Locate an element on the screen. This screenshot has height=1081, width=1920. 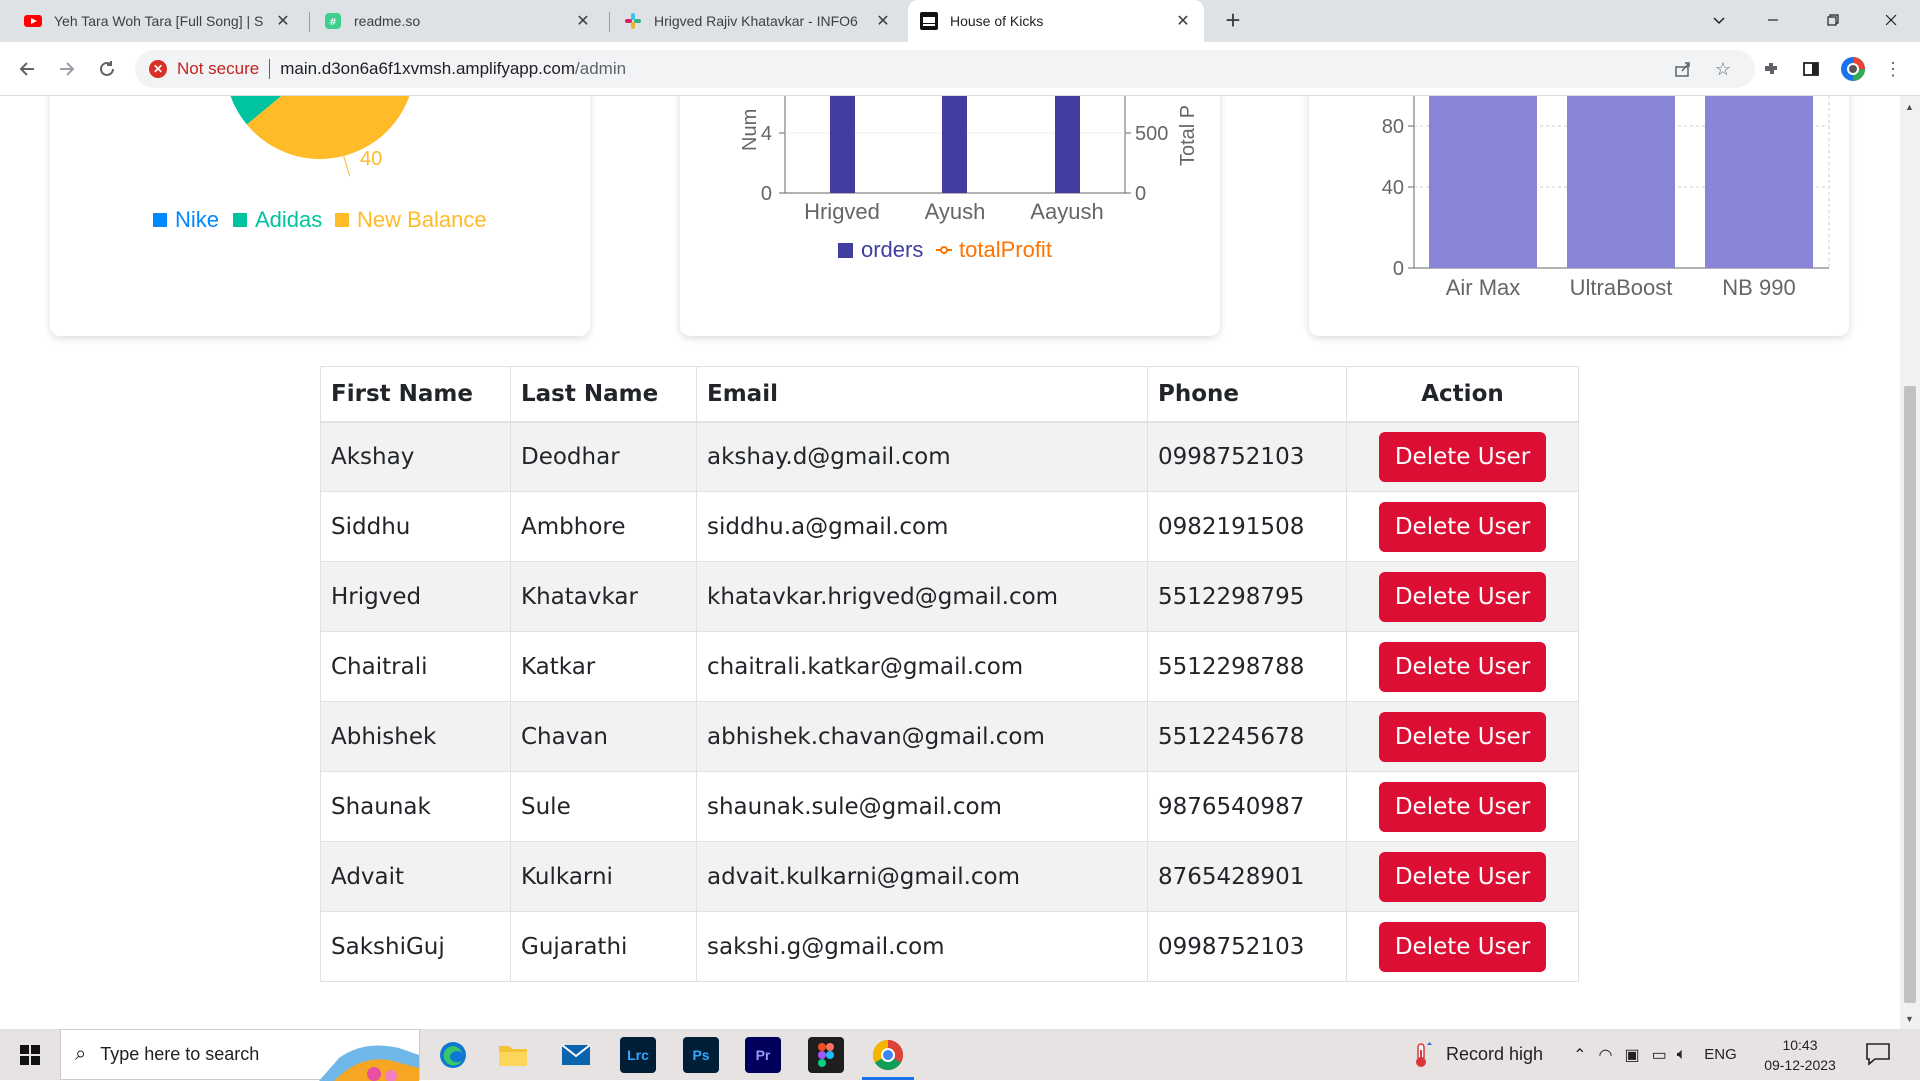
pie-label-leader is located at coordinates (347, 166).